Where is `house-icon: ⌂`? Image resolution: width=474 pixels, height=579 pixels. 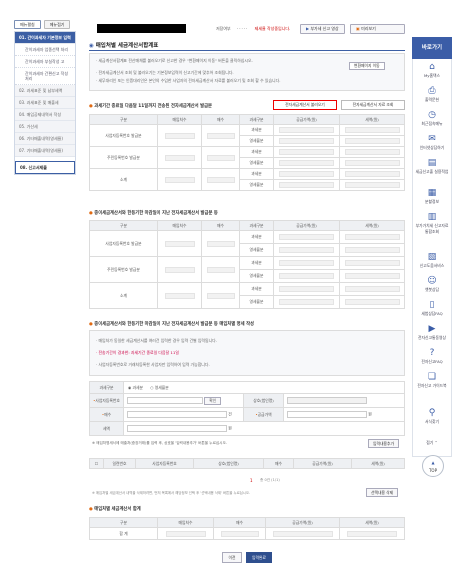 house-icon: ⌂ is located at coordinates (432, 67).